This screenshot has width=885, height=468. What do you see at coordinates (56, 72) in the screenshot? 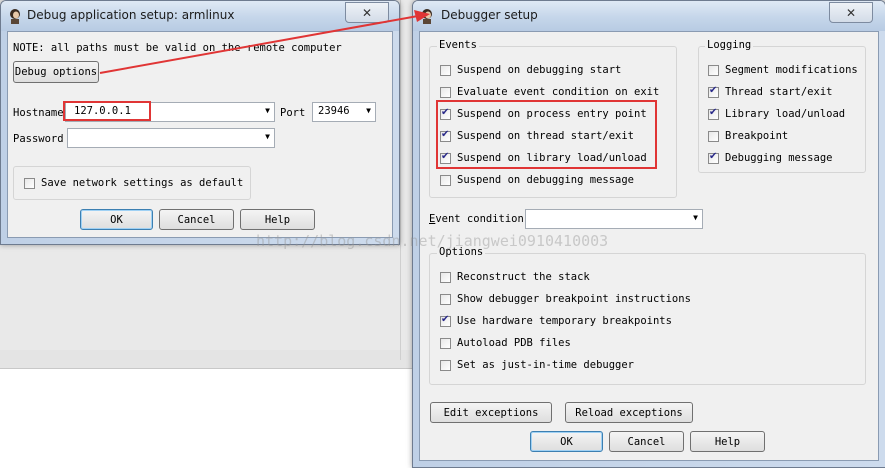
I see `debug-options-button: Debug options` at bounding box center [56, 72].